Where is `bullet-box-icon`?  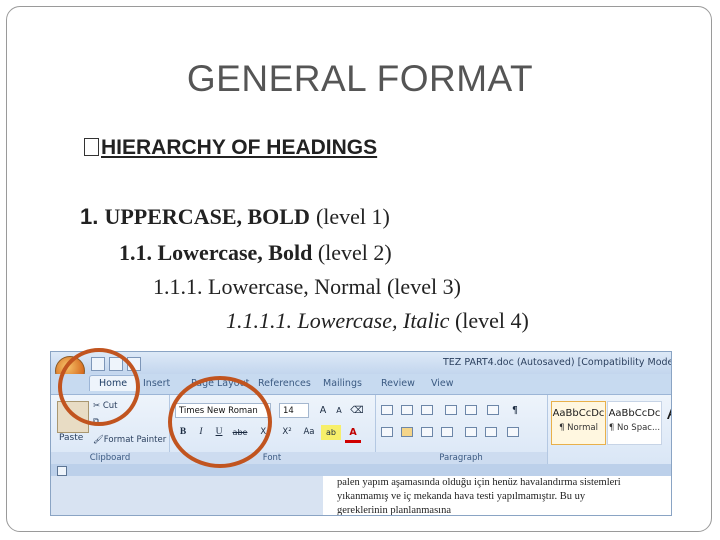
bullet-box-icon is located at coordinates (91, 147).